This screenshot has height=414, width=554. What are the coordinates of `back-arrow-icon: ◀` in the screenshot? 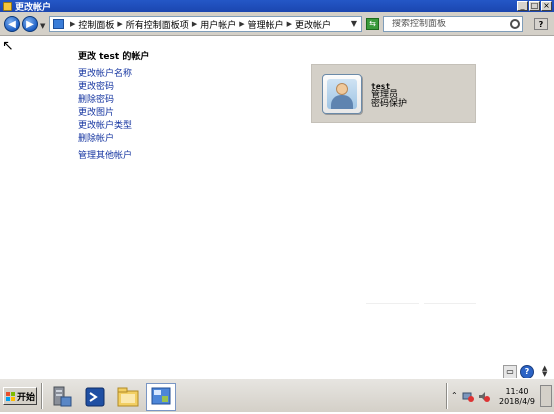 It's located at (12, 24).